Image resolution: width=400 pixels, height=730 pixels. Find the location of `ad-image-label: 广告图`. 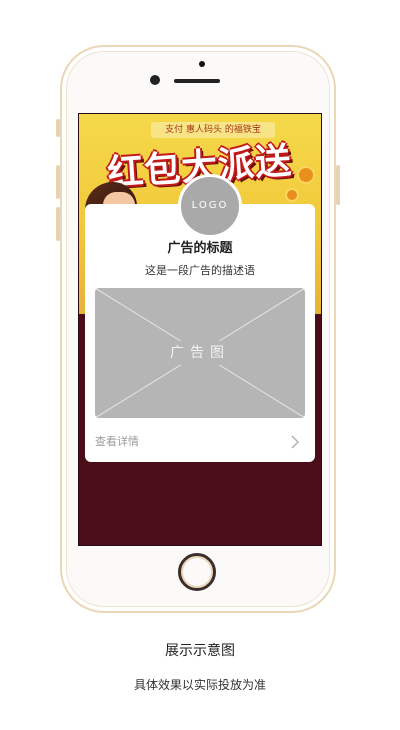

ad-image-label: 广告图 is located at coordinates (200, 353).